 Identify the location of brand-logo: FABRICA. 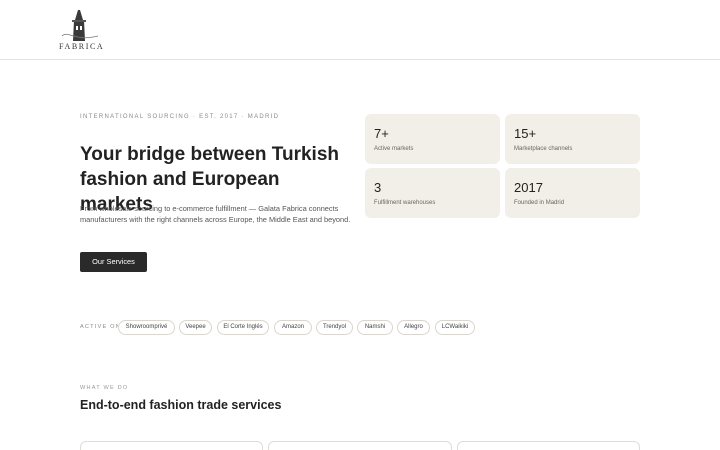
(81, 31).